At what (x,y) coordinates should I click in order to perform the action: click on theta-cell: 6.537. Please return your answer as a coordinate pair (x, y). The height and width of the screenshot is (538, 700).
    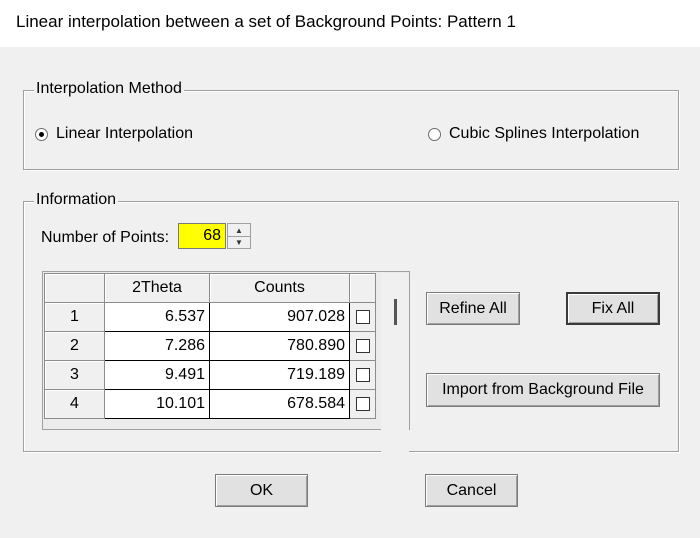
    Looking at the image, I should click on (157, 317).